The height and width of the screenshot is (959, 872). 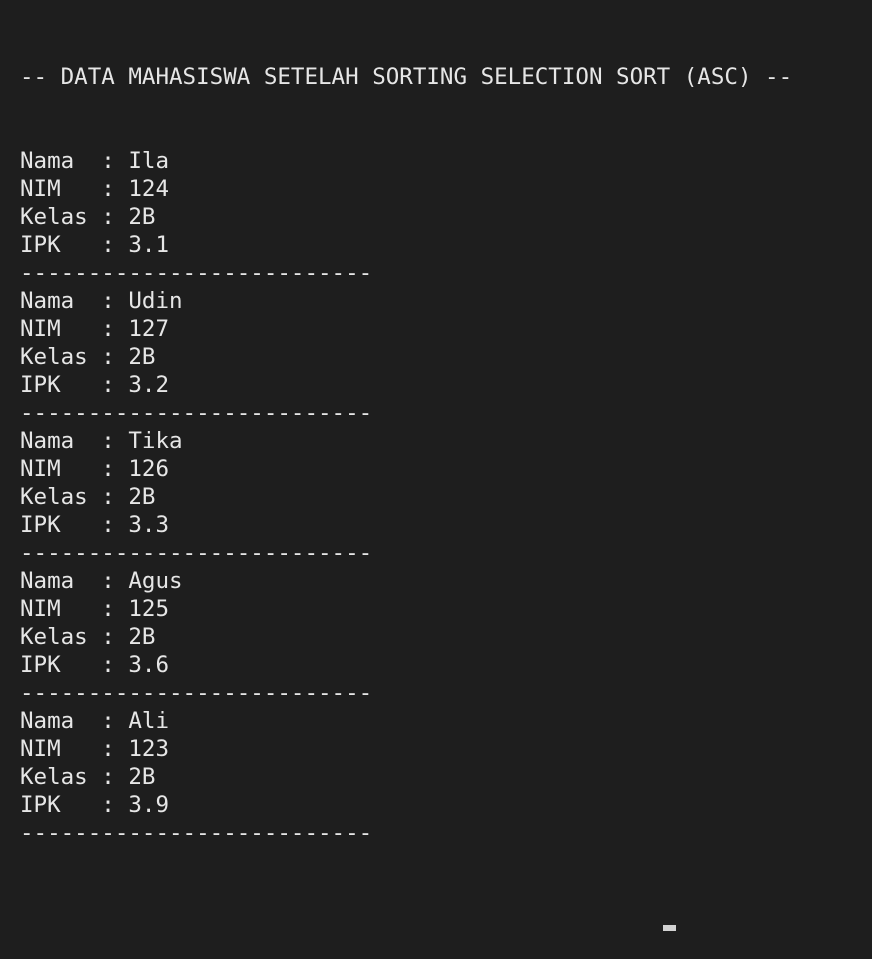 What do you see at coordinates (149, 161) in the screenshot?
I see `field-value-nama: Ila` at bounding box center [149, 161].